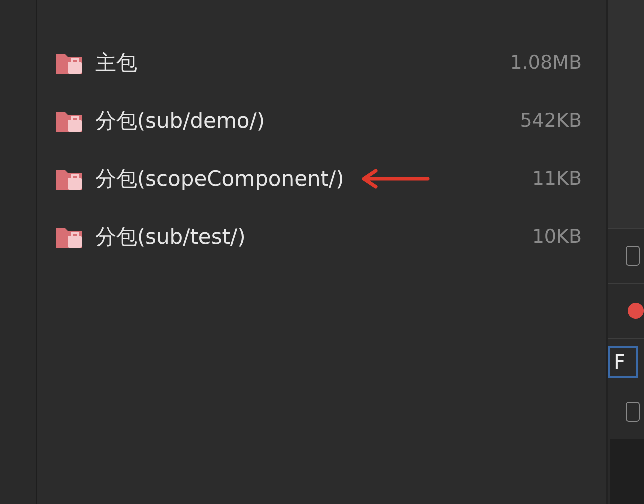 The image size is (644, 504). Describe the element at coordinates (557, 237) in the screenshot. I see `package-size: 10KB` at that location.